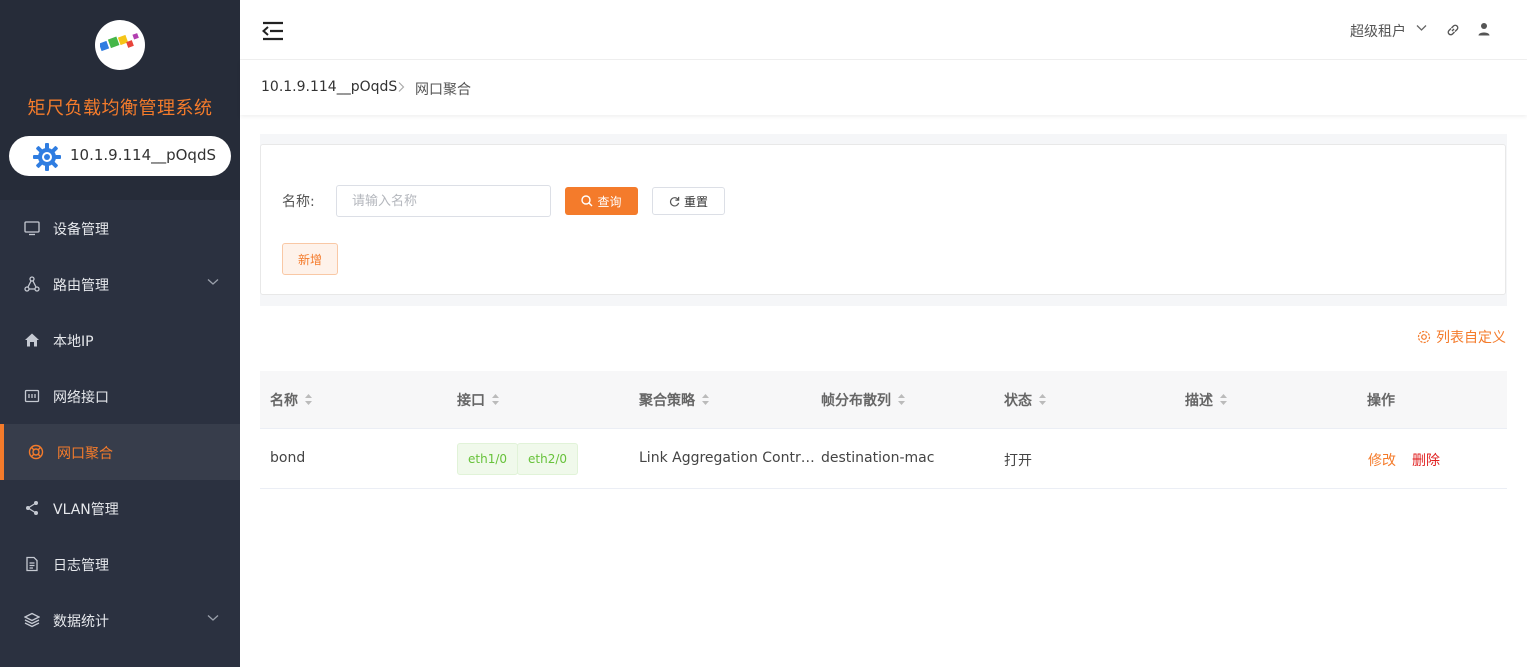  I want to click on sidebar-item-label: 日志管理, so click(81, 566).